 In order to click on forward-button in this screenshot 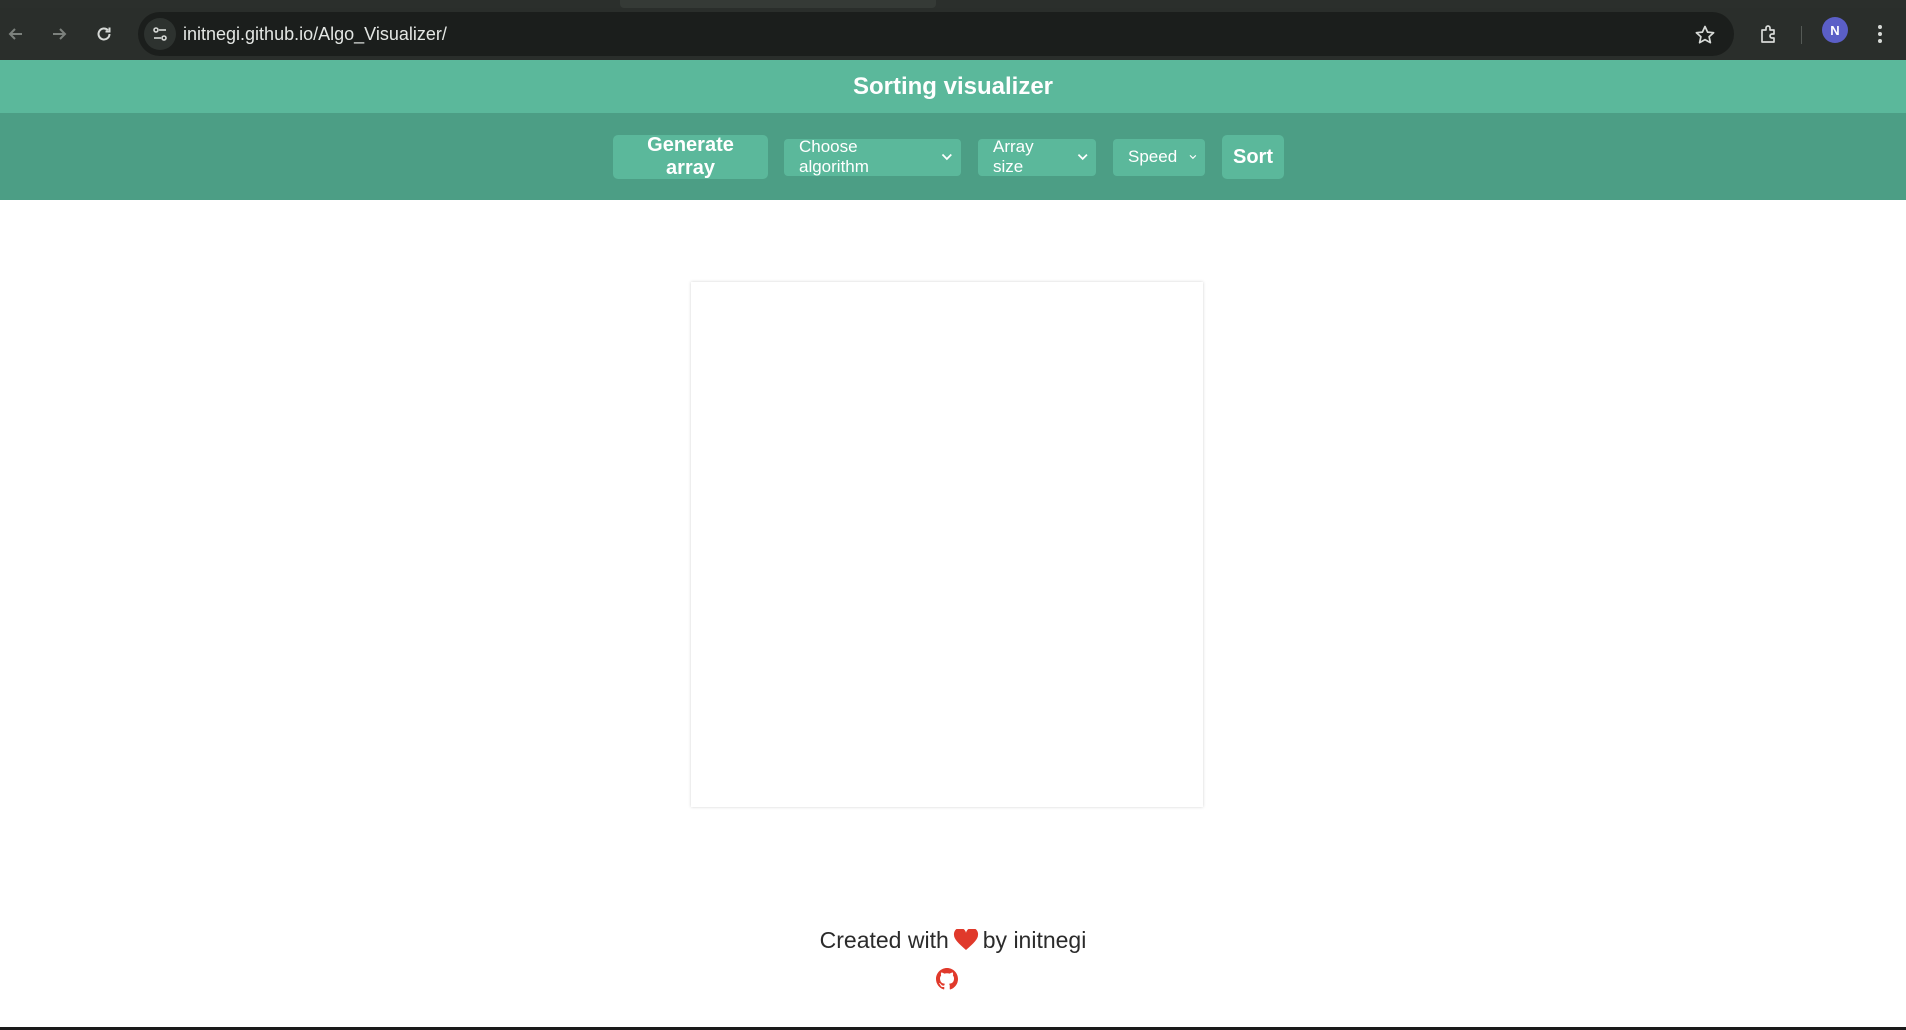, I will do `click(59, 34)`.